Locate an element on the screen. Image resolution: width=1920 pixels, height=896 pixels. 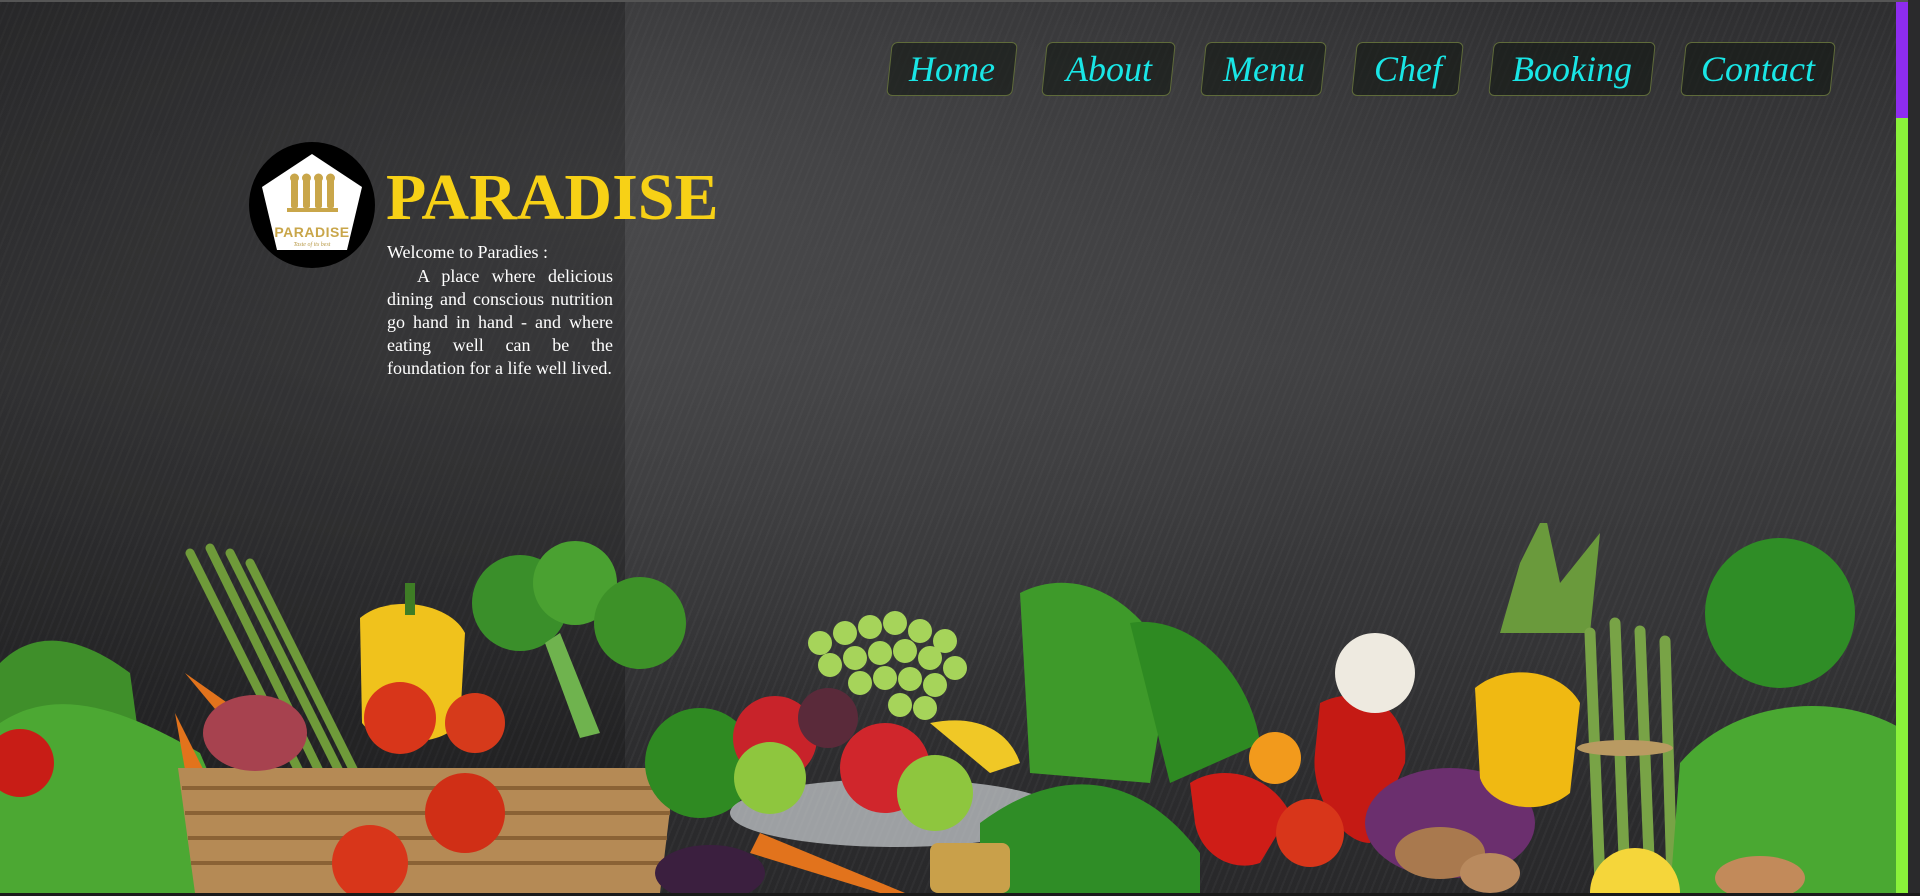
main-navigation: Home About Menu Chef Booking Contact is located at coordinates (954, 70).